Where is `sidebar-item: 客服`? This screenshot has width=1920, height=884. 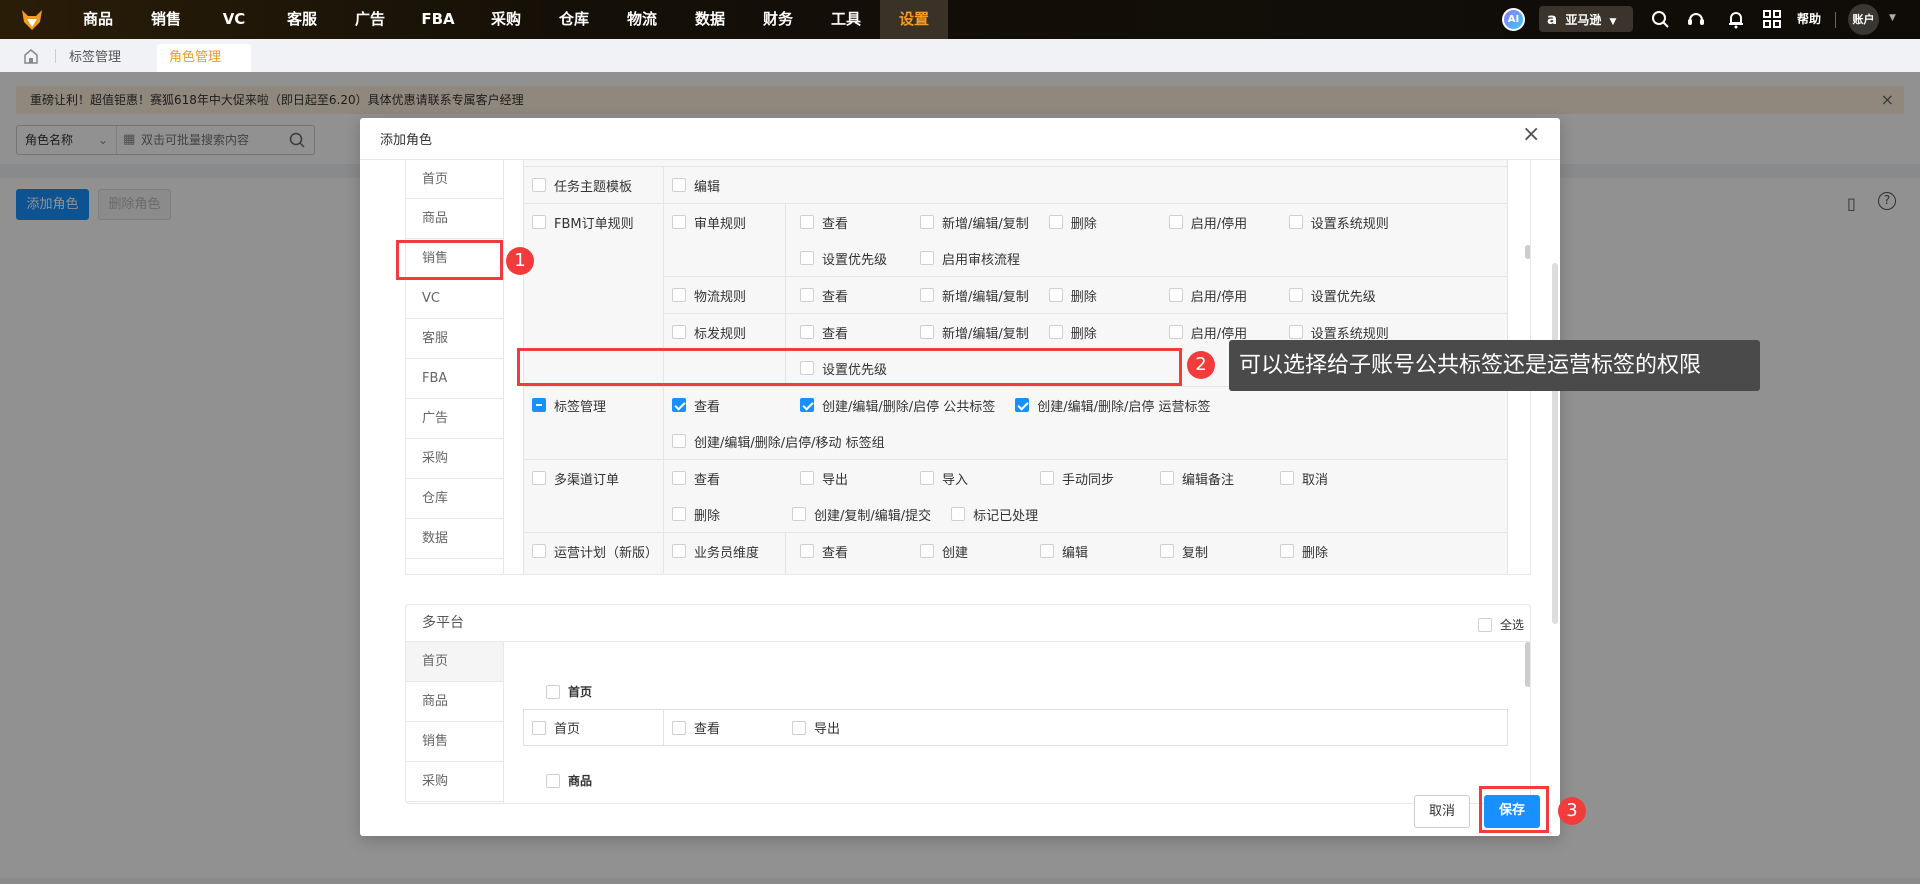 sidebar-item: 客服 is located at coordinates (454, 339).